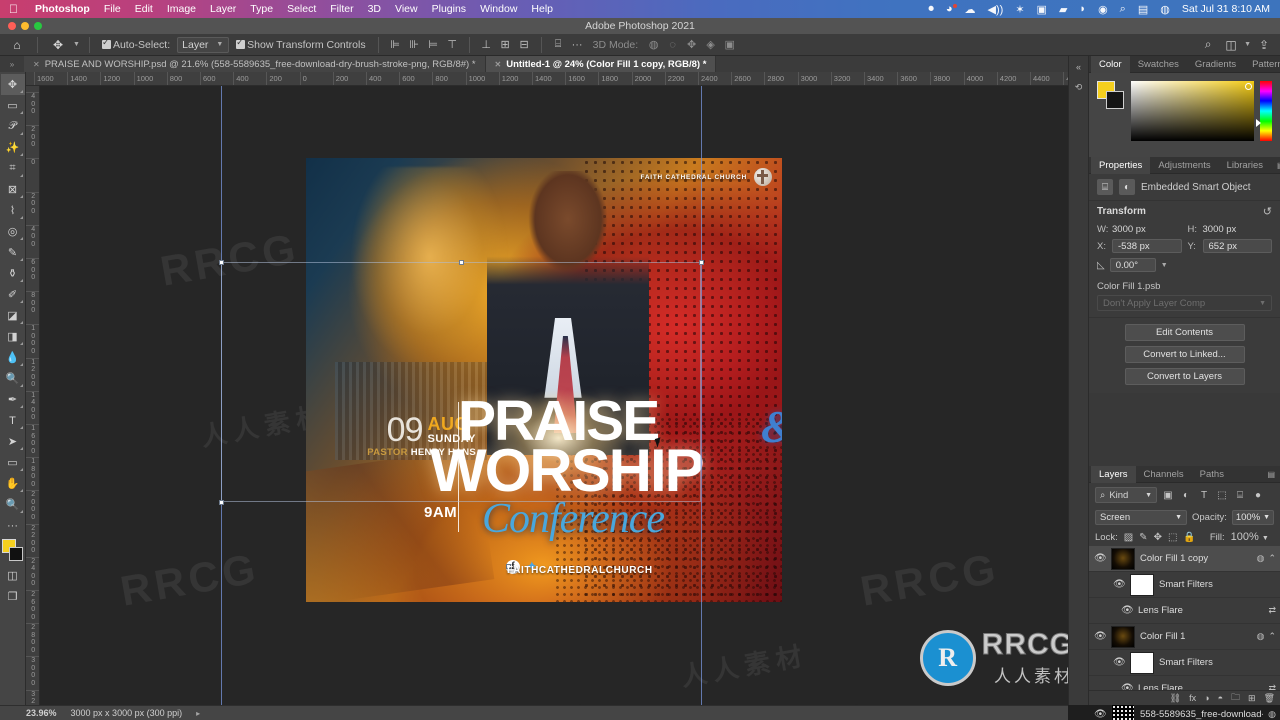 This screenshot has width=1280, height=720. I want to click on volume-icon: ◀)), so click(996, 9).